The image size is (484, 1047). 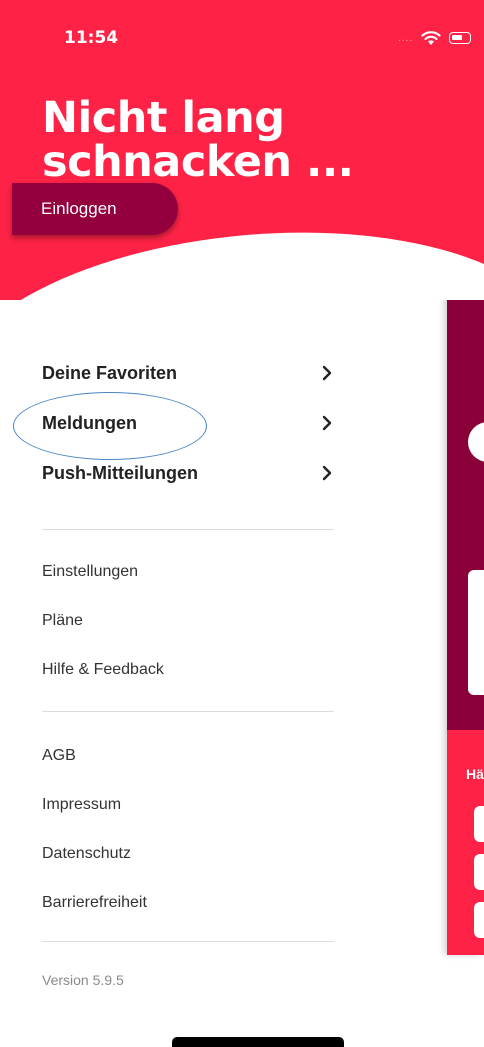 I want to click on login-button: Einloggen, so click(x=95, y=209).